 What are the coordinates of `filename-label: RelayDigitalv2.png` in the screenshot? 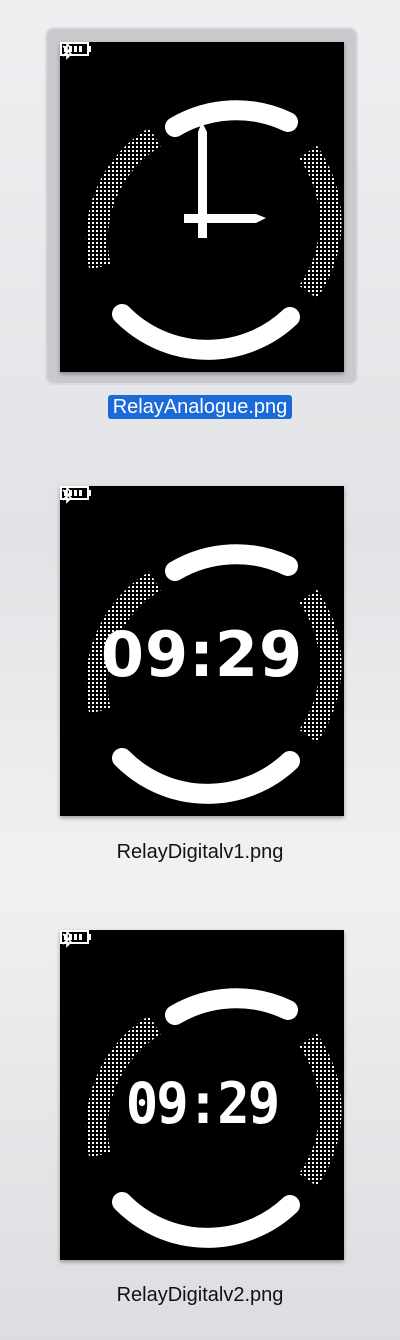 It's located at (200, 1295).